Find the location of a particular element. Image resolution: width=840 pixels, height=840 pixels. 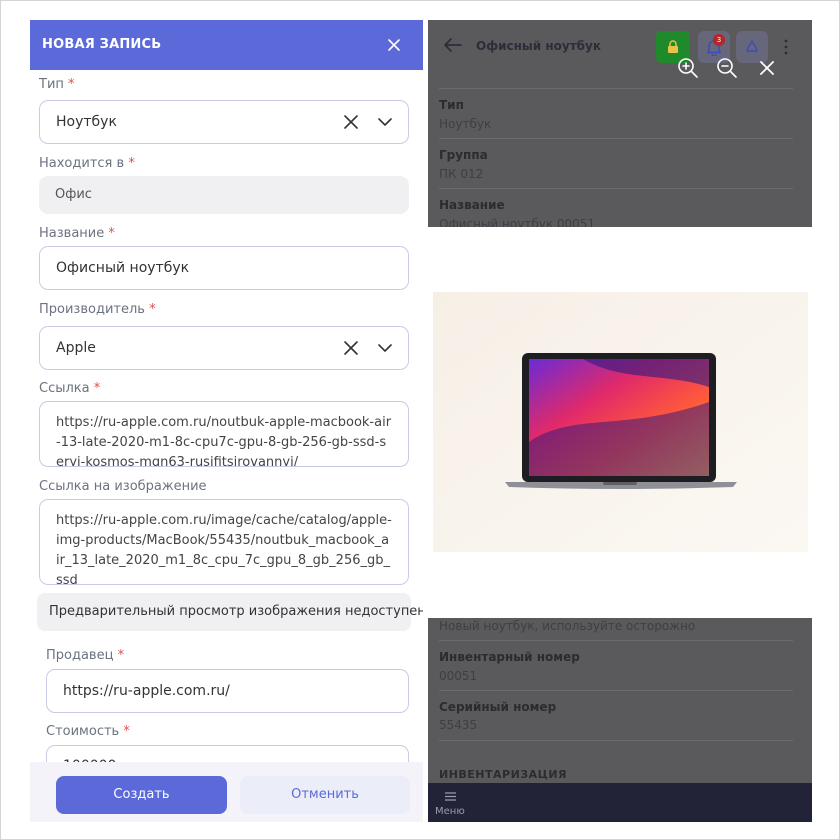

manufacturer-value: Apple is located at coordinates (76, 348).